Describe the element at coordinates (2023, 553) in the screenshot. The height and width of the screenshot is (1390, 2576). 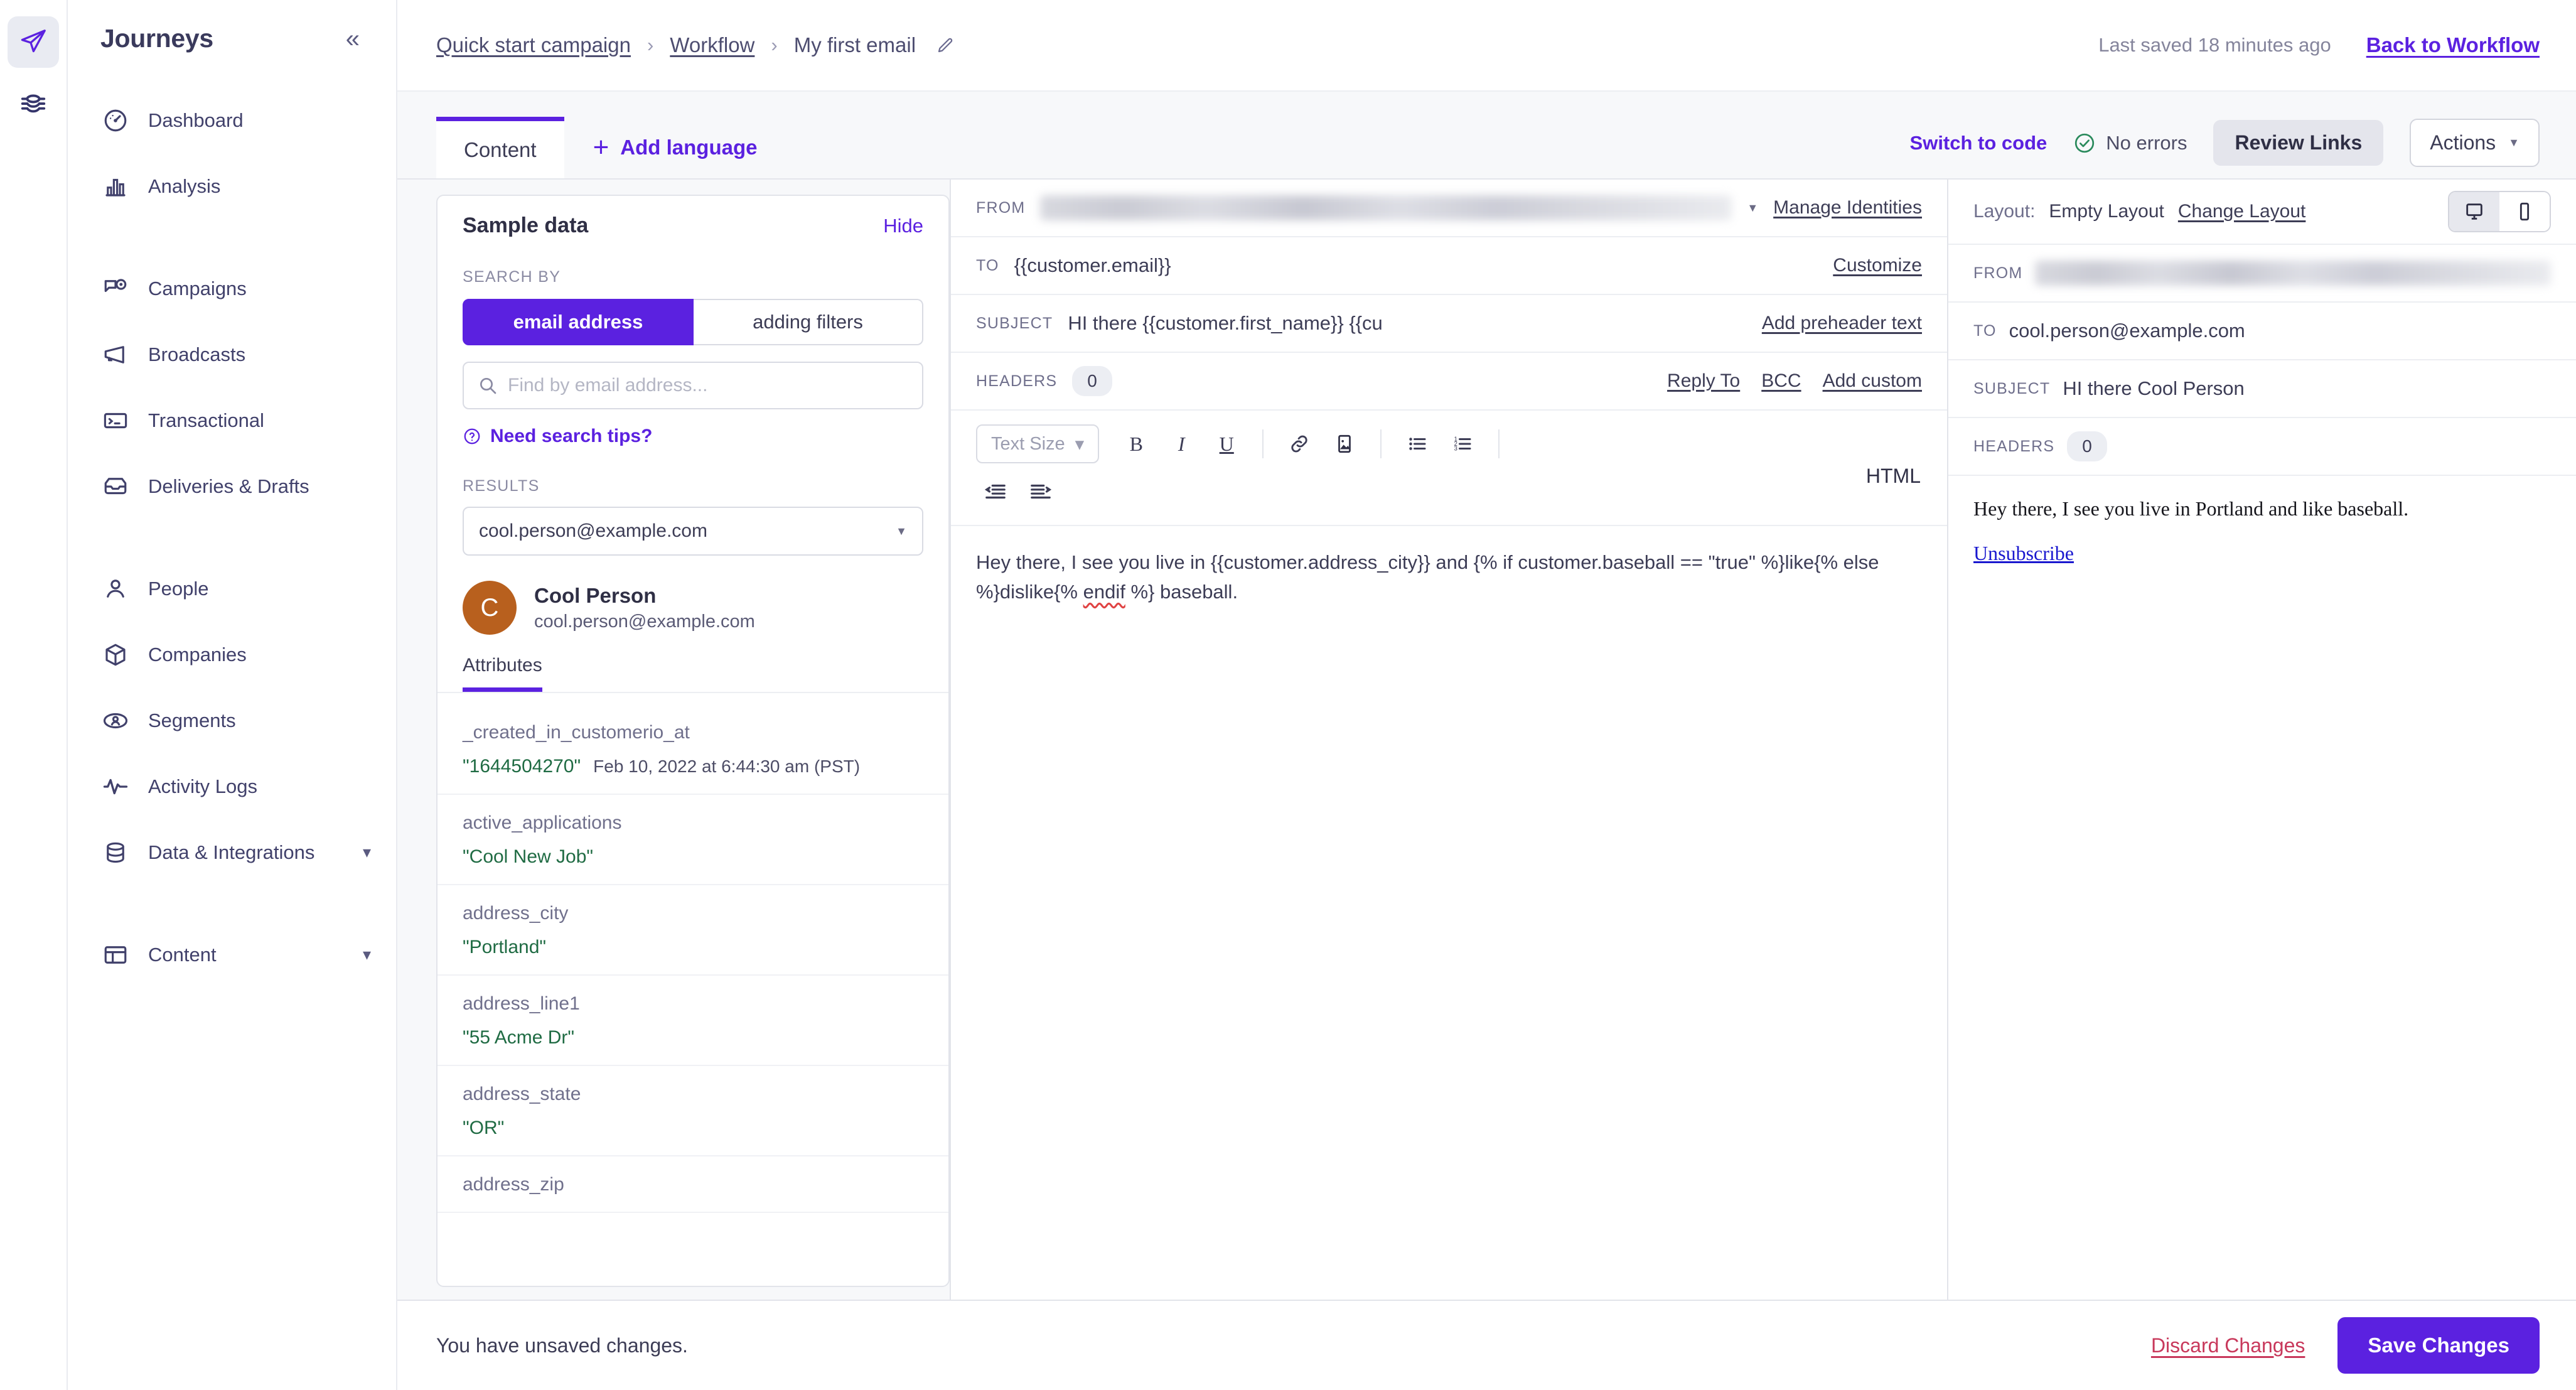
I see `unsubscribe-link: Unsubscribe` at that location.